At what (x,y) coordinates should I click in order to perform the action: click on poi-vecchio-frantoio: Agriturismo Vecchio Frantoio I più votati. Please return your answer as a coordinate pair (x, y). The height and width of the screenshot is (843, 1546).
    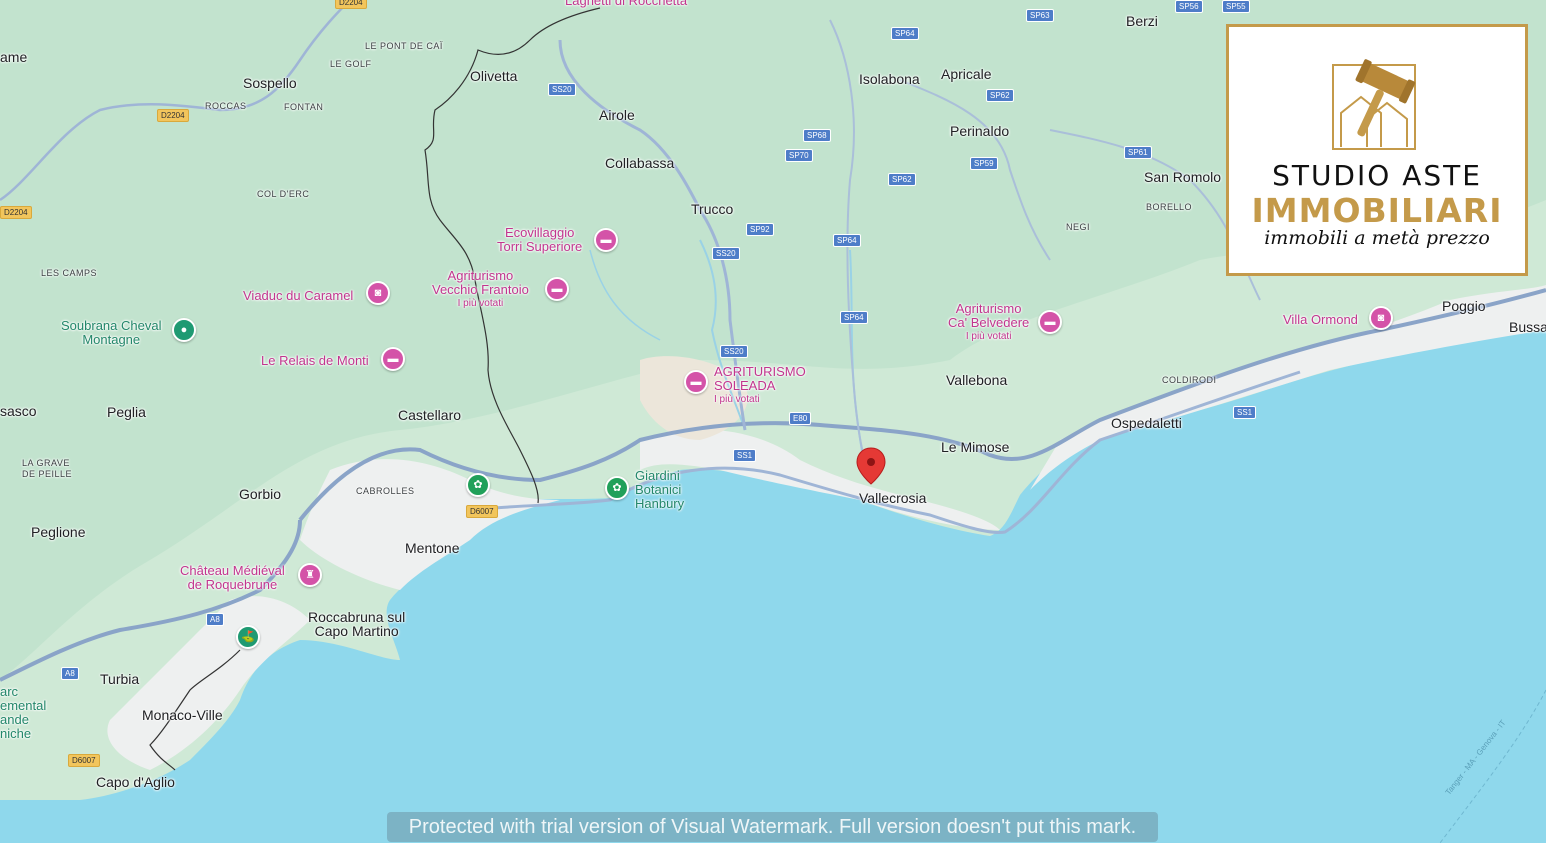
    Looking at the image, I should click on (480, 290).